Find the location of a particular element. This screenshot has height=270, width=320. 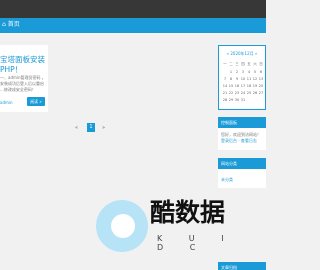

control-panel-widget: 控制面板 您好，欢迎到访网站！ 登录后台 · 查看日志 is located at coordinates (242, 133).